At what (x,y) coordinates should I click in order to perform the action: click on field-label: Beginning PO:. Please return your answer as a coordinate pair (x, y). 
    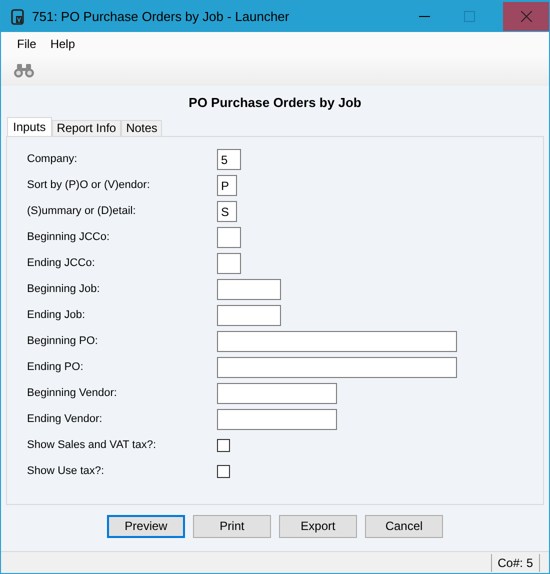
    Looking at the image, I should click on (63, 342).